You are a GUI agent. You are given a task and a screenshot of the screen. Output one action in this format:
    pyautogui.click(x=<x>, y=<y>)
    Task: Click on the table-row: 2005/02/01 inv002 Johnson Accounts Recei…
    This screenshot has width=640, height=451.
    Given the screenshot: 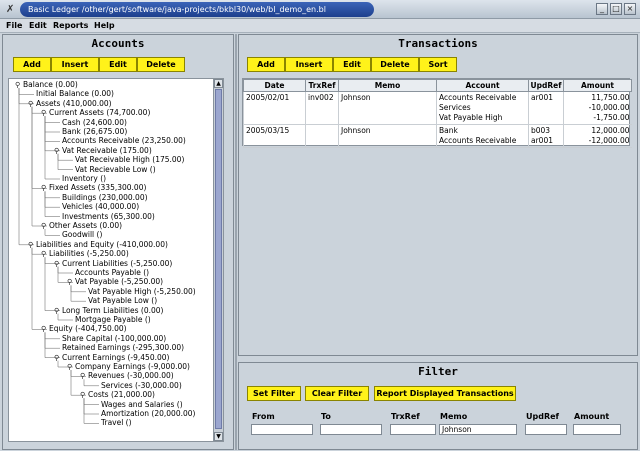 What is the action you would take?
    pyautogui.click(x=437, y=108)
    